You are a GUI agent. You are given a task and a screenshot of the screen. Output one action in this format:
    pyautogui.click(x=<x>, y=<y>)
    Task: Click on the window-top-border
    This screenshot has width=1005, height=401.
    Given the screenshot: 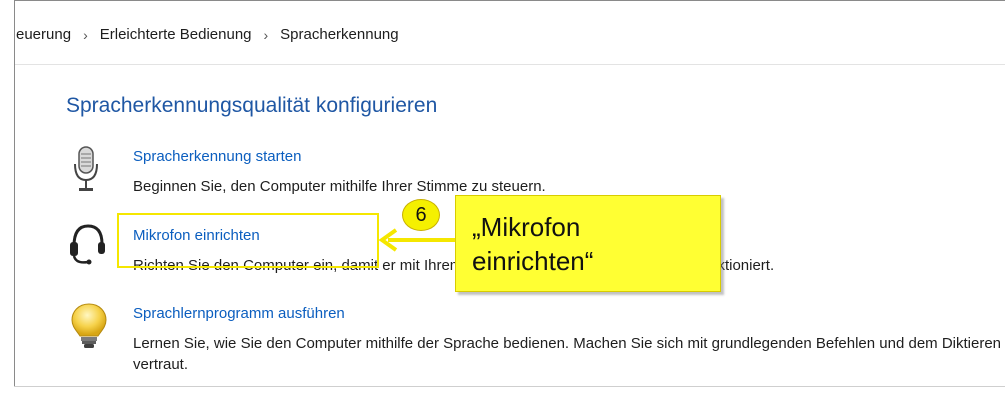 What is the action you would take?
    pyautogui.click(x=509, y=0)
    